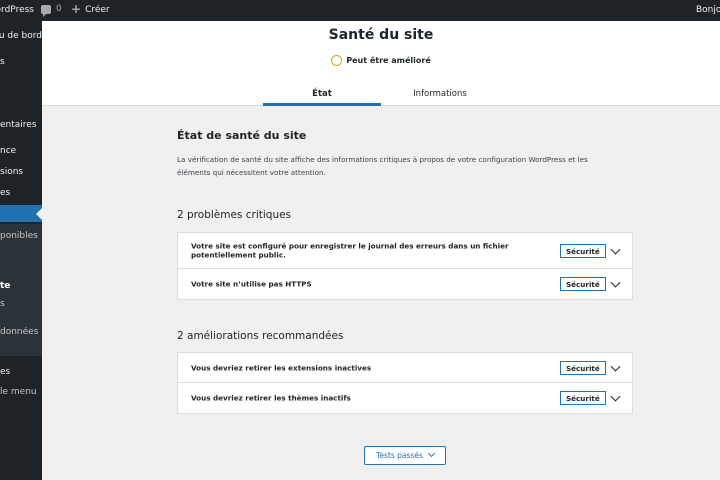  I want to click on admin-bar: WordPress 0 + Créer Bonjour, so click(360, 10).